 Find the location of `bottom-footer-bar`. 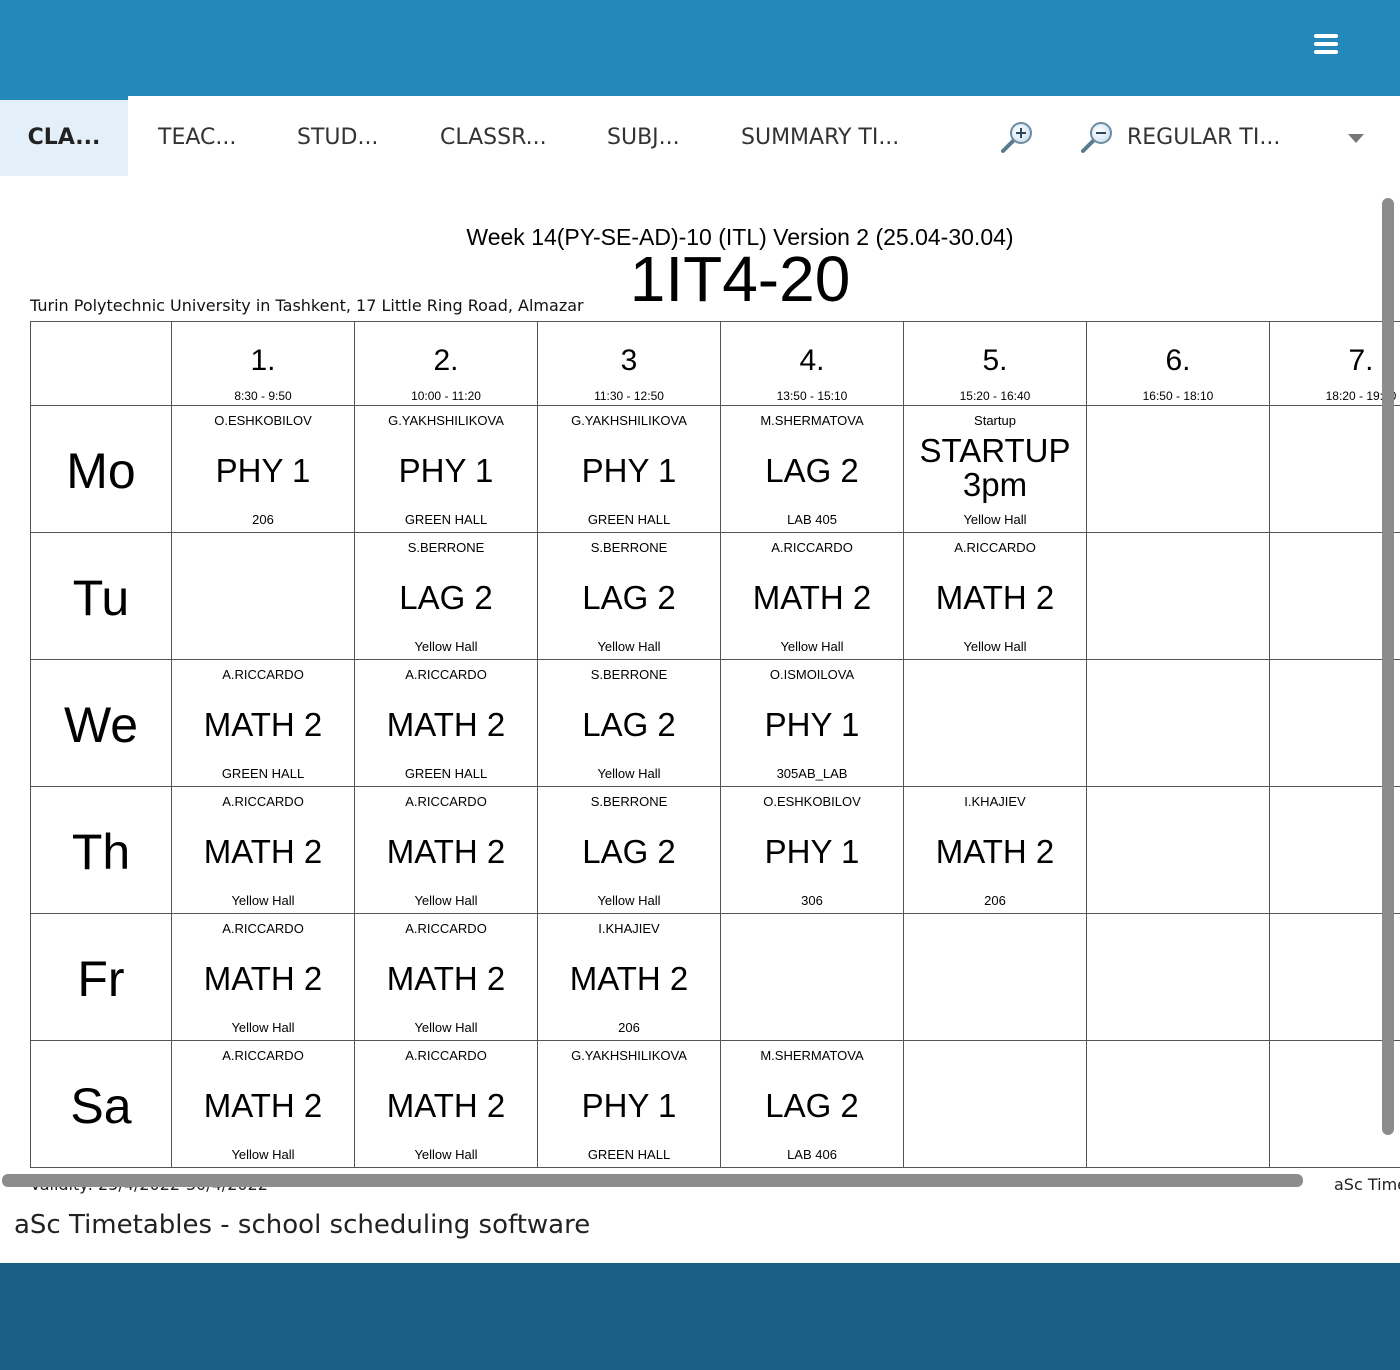

bottom-footer-bar is located at coordinates (700, 1316).